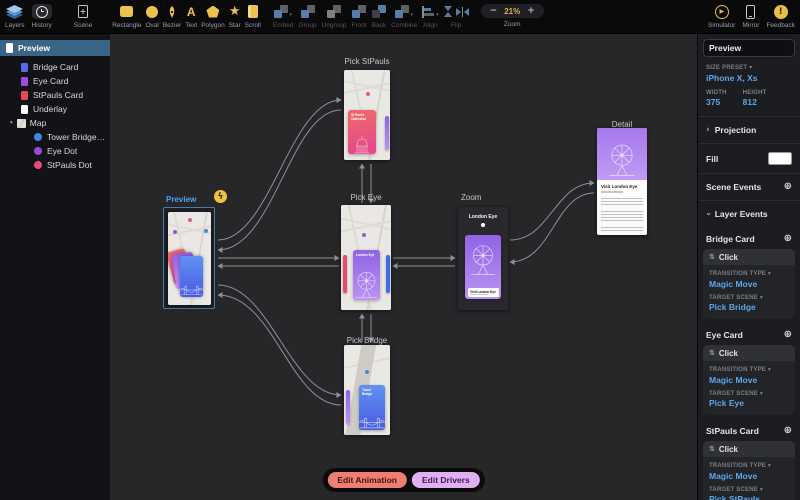 The width and height of the screenshot is (800, 500). I want to click on flip-button: Flip, so click(456, 16).